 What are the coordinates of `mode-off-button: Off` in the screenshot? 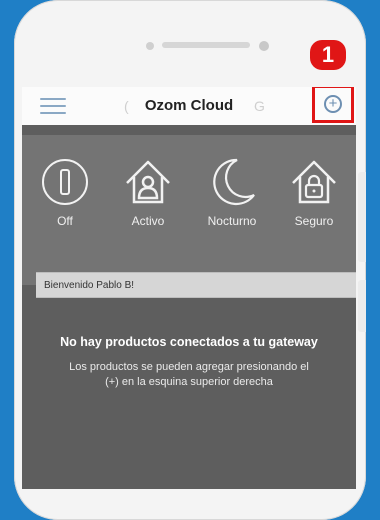 It's located at (65, 192).